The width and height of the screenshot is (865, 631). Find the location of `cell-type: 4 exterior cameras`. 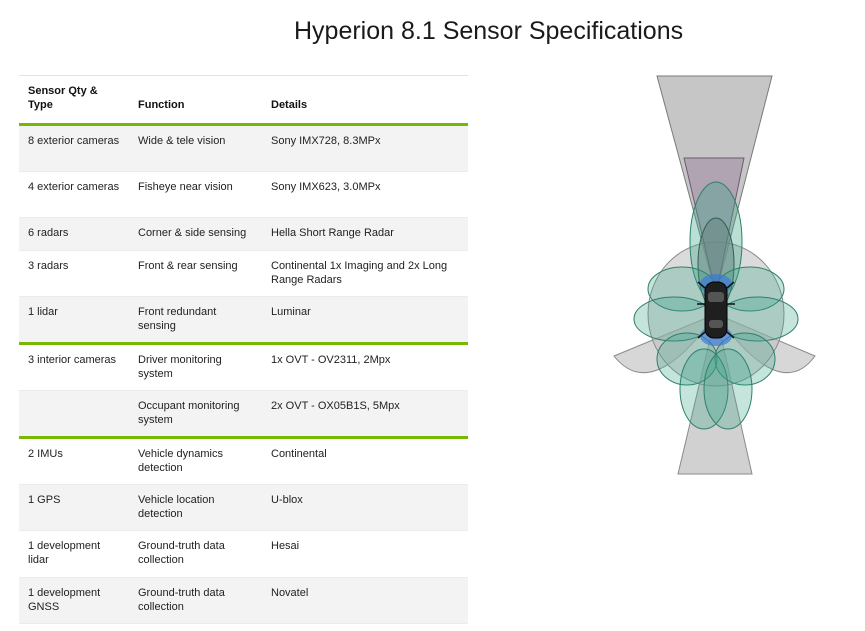

cell-type: 4 exterior cameras is located at coordinates (74, 194).